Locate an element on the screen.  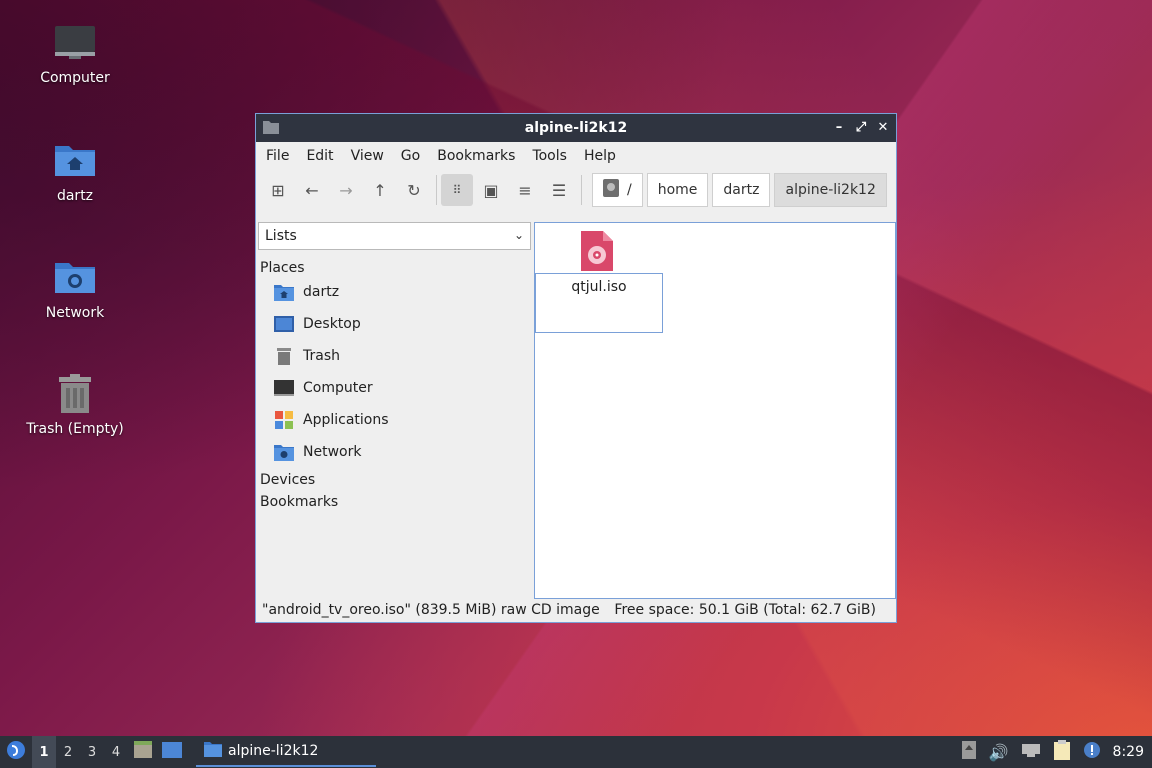
breadcrumb: / home dartz alpine-li2k12 is located at coordinates (741, 190).